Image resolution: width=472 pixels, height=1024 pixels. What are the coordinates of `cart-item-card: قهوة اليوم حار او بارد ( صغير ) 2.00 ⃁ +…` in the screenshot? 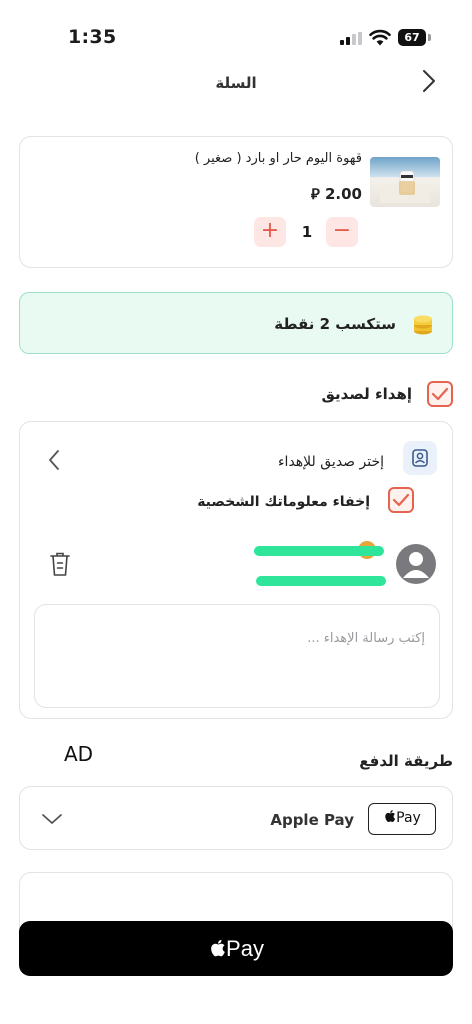 It's located at (236, 202).